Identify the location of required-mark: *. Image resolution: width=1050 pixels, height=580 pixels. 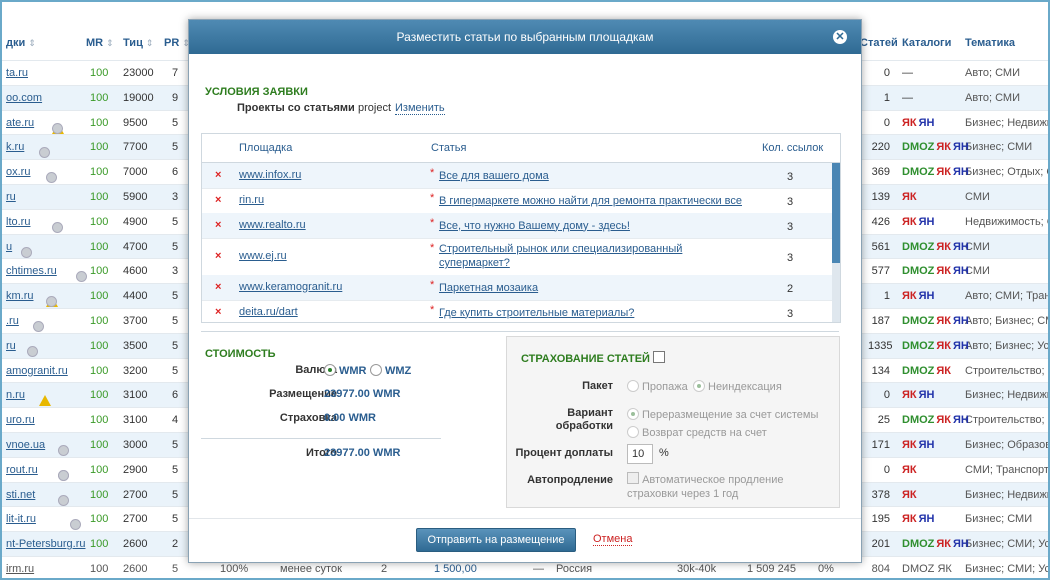
(432, 197).